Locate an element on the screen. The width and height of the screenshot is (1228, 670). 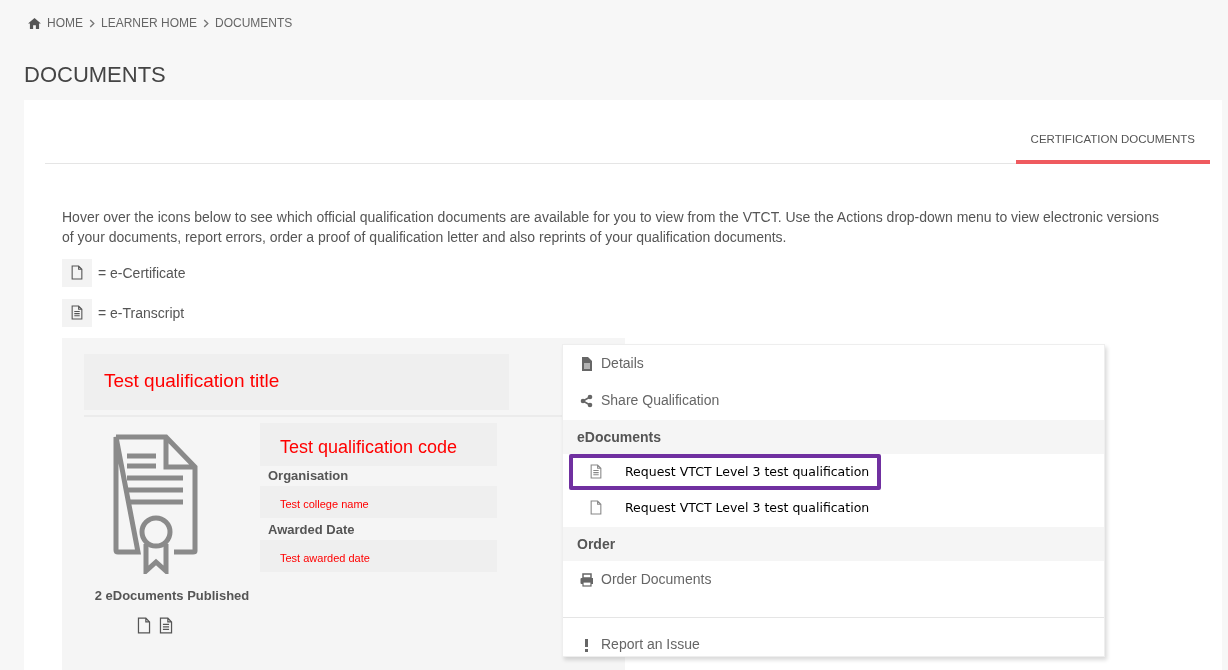
printer-icon is located at coordinates (586, 579).